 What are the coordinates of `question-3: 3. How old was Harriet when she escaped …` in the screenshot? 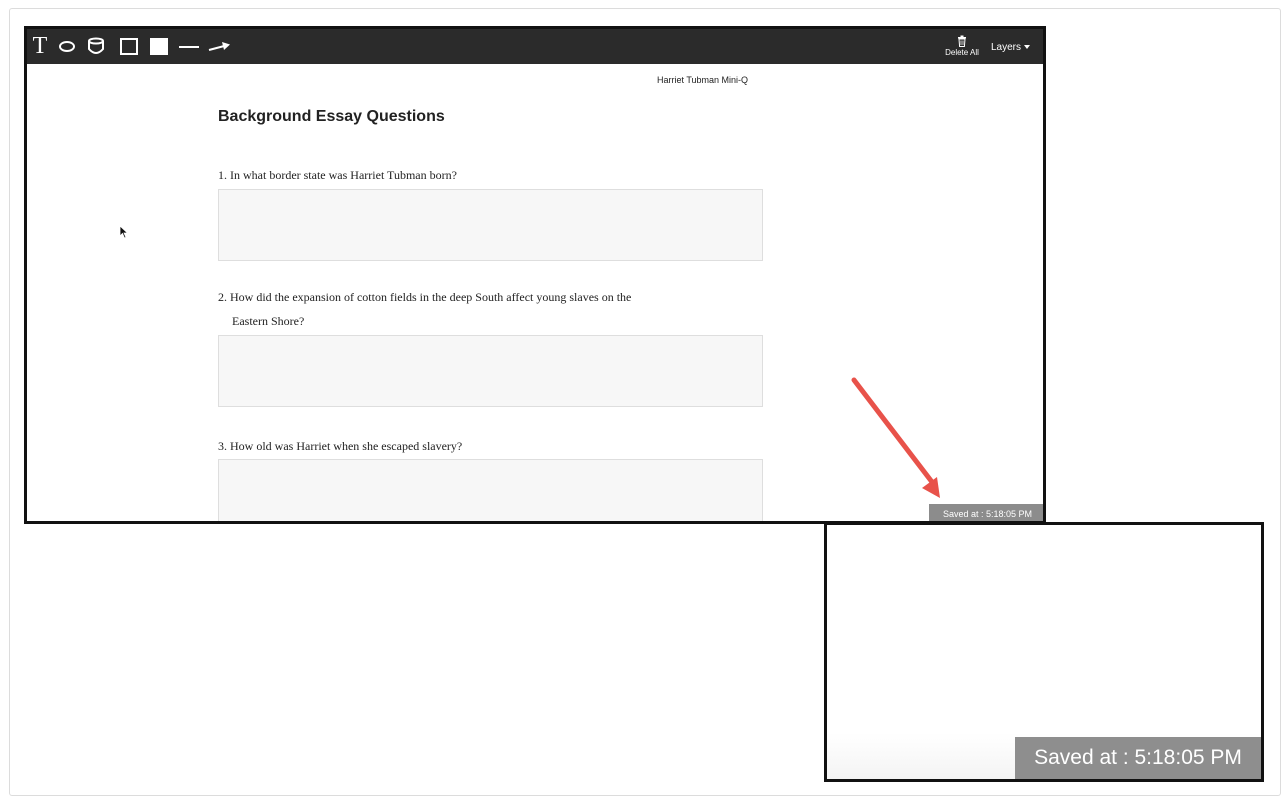 It's located at (340, 446).